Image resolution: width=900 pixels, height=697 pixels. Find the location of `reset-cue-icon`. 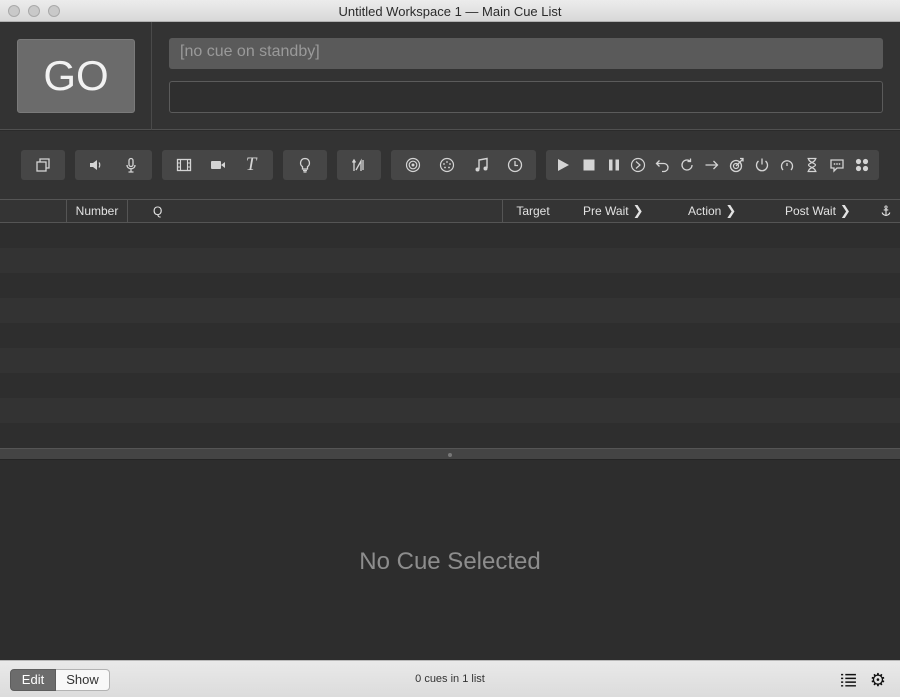

reset-cue-icon is located at coordinates (662, 165).